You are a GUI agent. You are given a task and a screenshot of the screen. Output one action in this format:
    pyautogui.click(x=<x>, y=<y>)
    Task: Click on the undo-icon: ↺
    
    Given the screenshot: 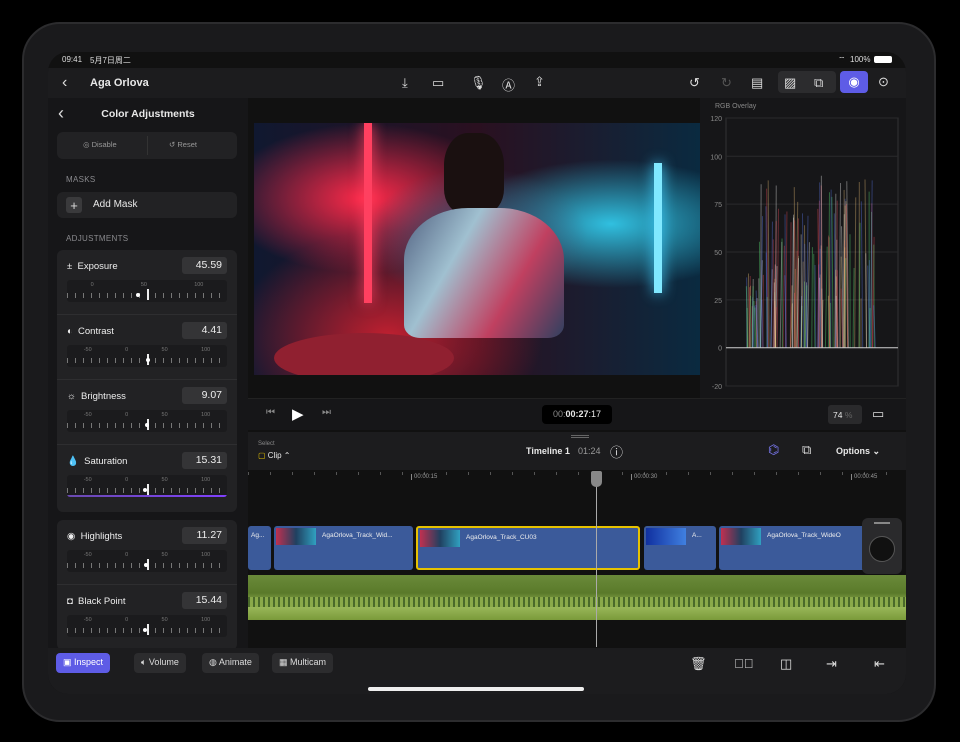 What is the action you would take?
    pyautogui.click(x=694, y=83)
    